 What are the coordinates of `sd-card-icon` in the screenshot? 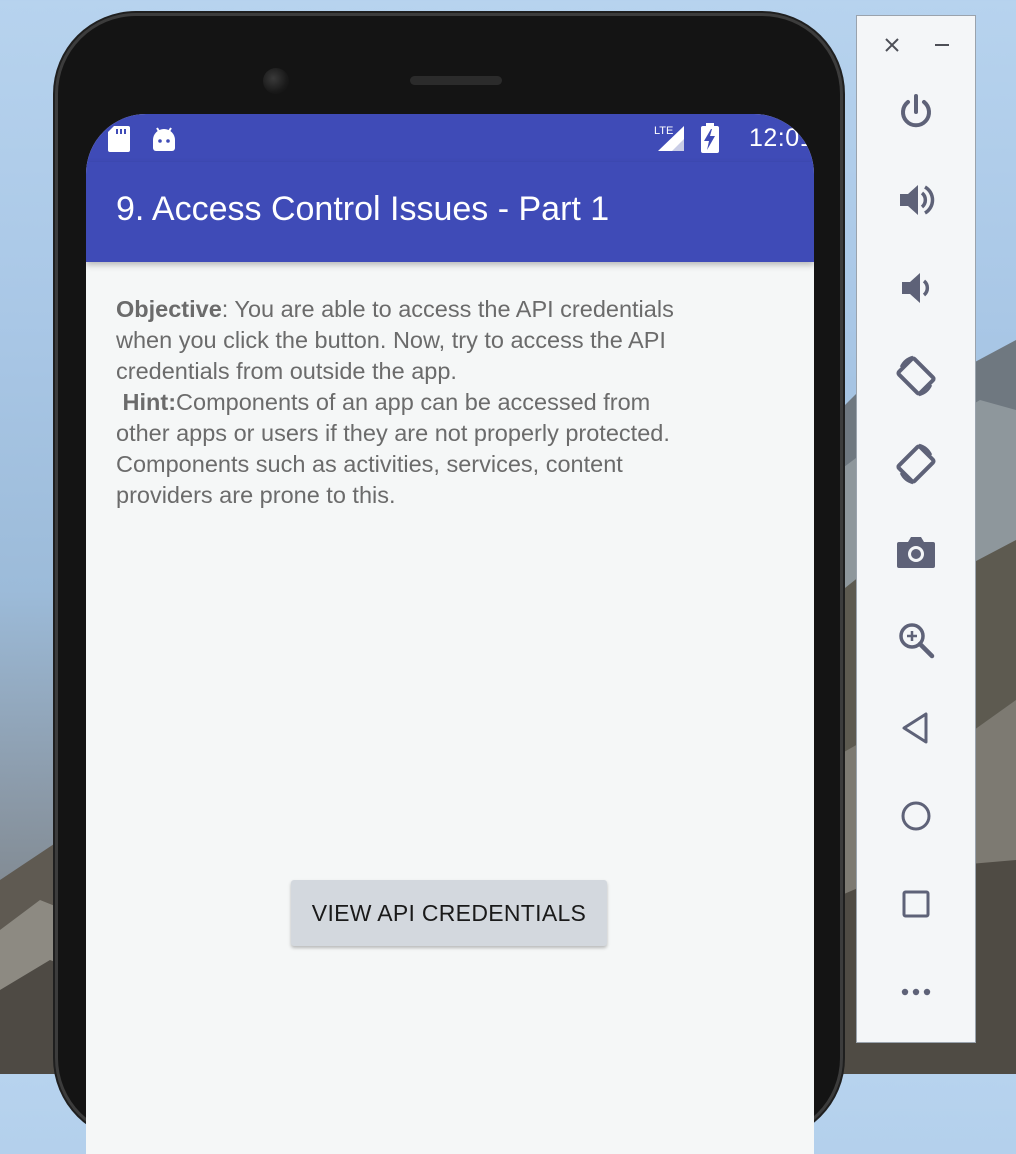 It's located at (119, 141).